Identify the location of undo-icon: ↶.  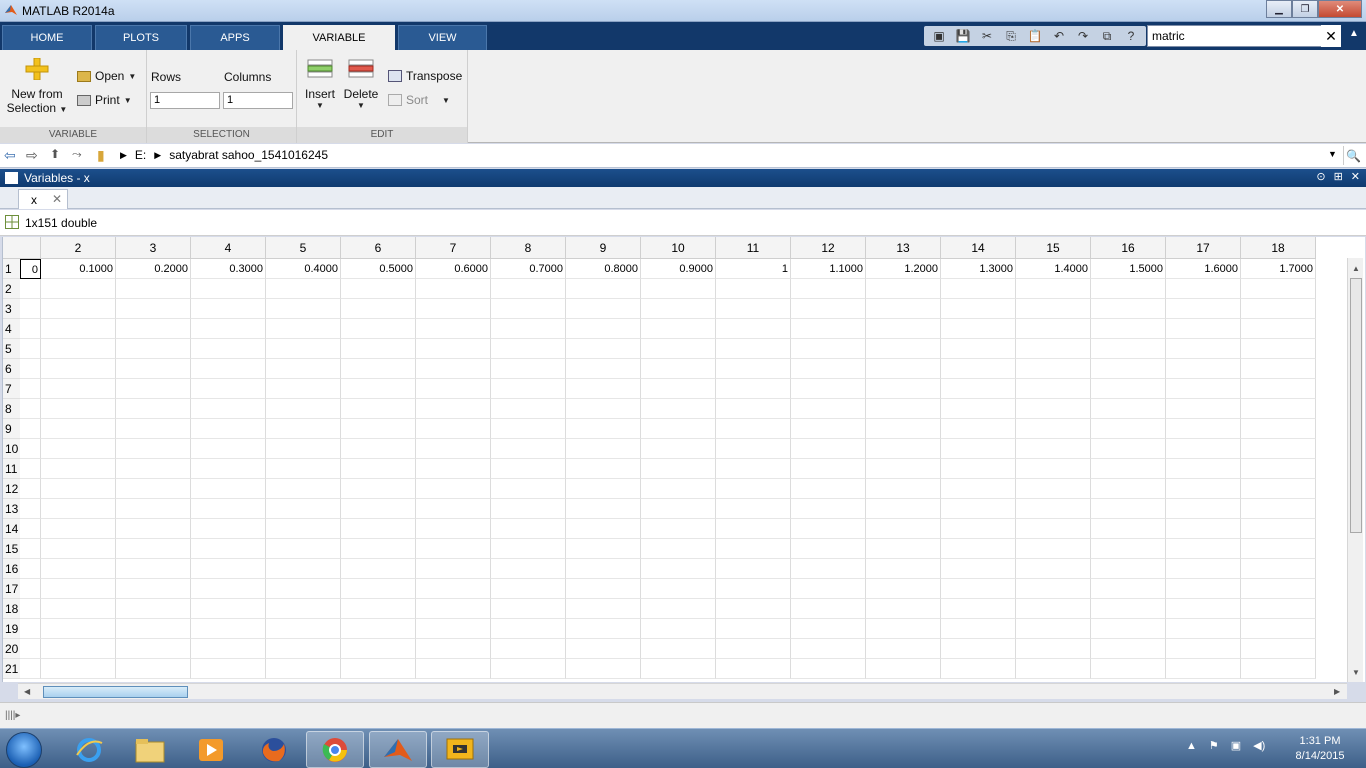
(1059, 36).